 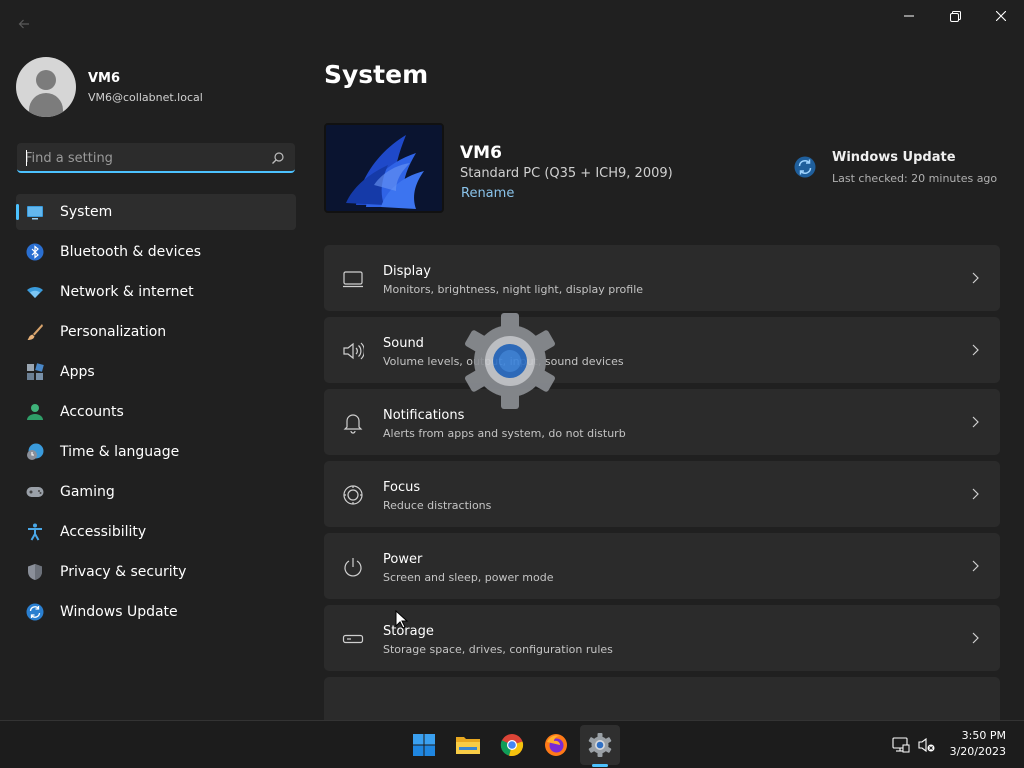 I want to click on sidebar-item-label: Privacy & security, so click(x=123, y=572).